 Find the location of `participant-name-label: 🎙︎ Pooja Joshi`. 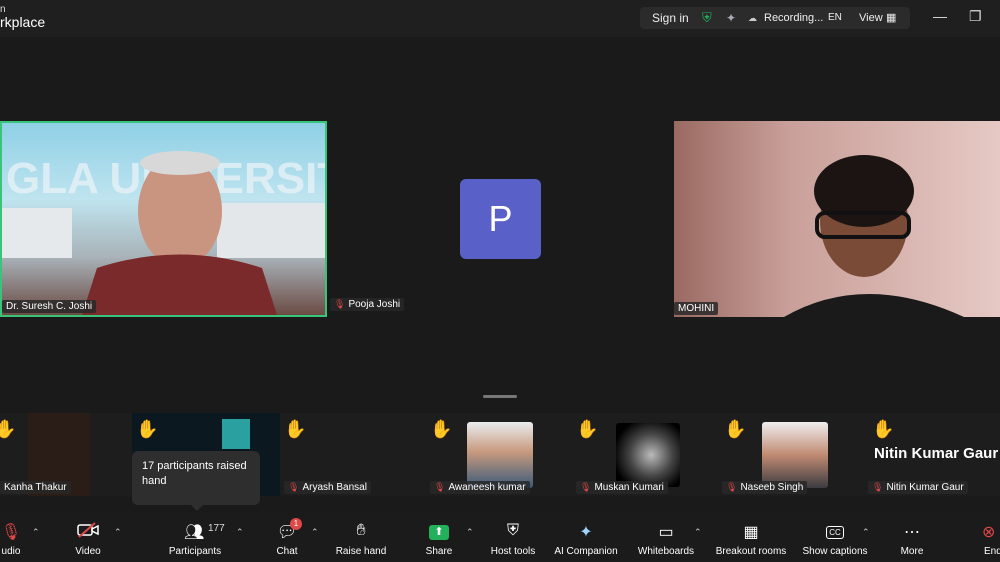

participant-name-label: 🎙︎ Pooja Joshi is located at coordinates (367, 304).